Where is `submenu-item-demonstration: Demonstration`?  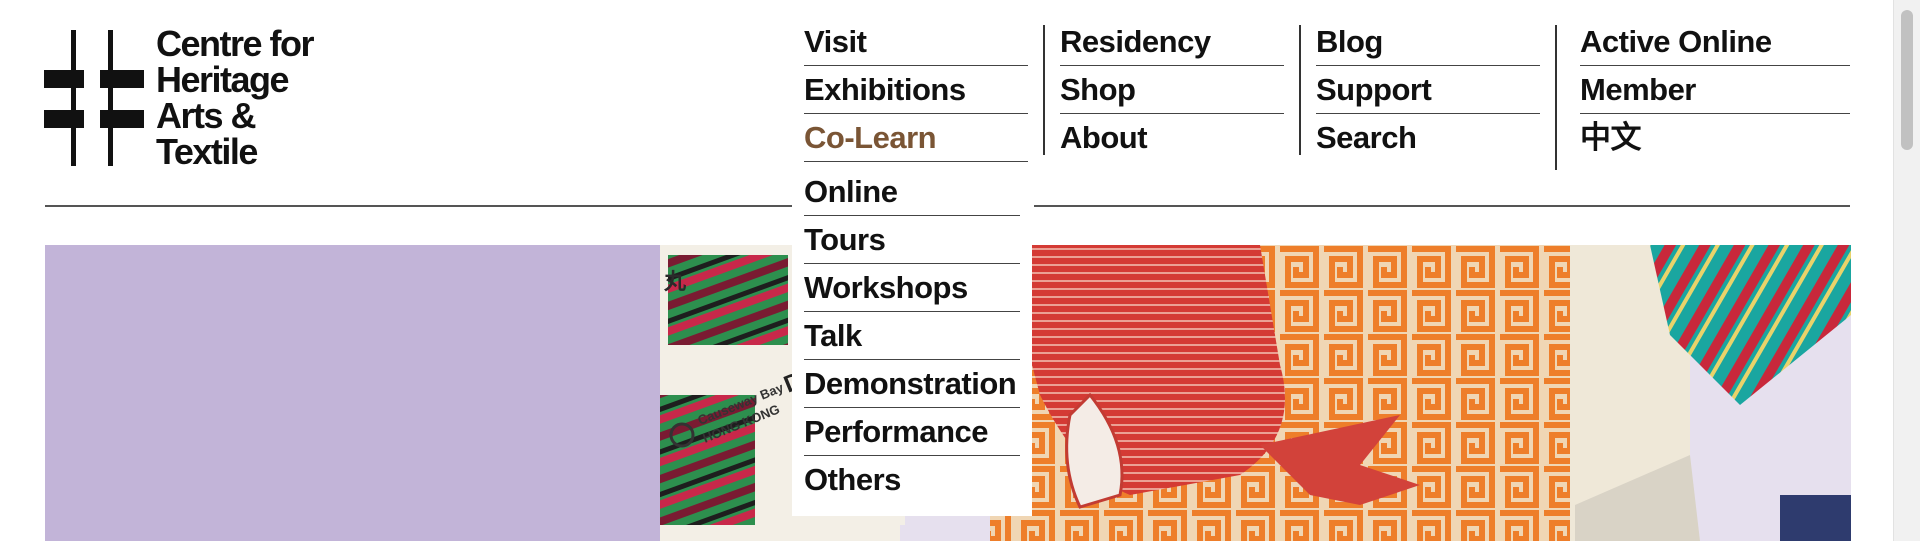
submenu-item-demonstration: Demonstration is located at coordinates (912, 384).